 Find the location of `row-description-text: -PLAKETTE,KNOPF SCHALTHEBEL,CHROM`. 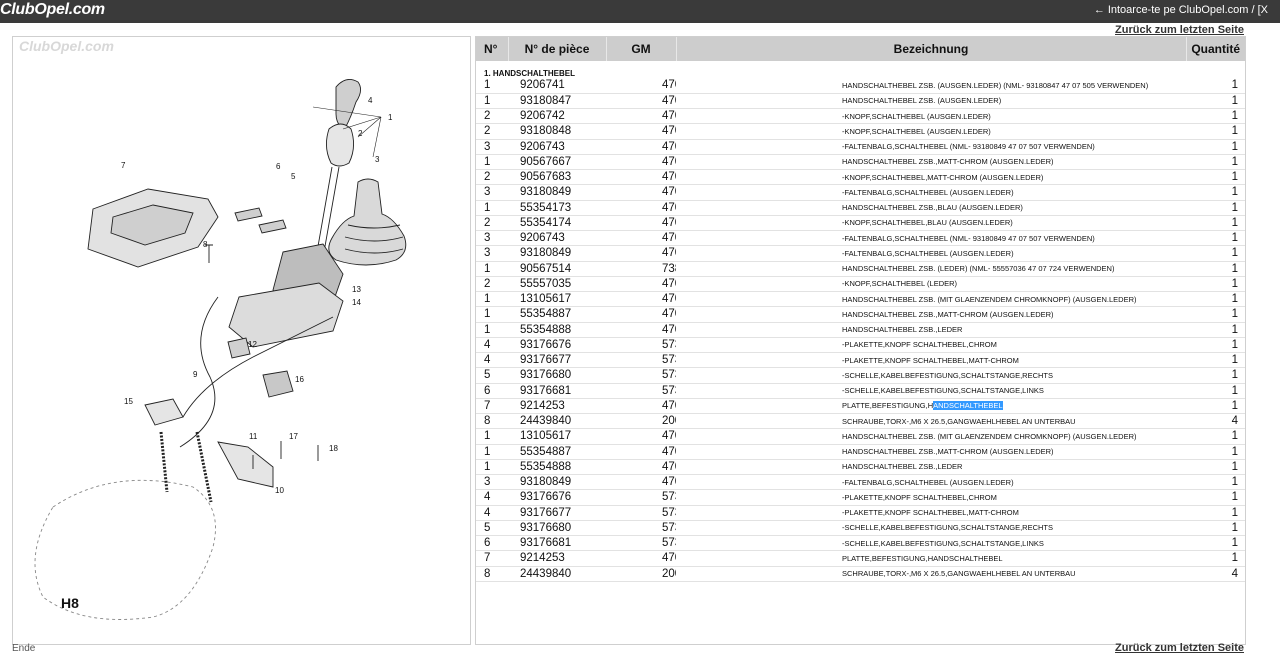

row-description-text: -PLAKETTE,KNOPF SCHALTHEBEL,CHROM is located at coordinates (919, 345).